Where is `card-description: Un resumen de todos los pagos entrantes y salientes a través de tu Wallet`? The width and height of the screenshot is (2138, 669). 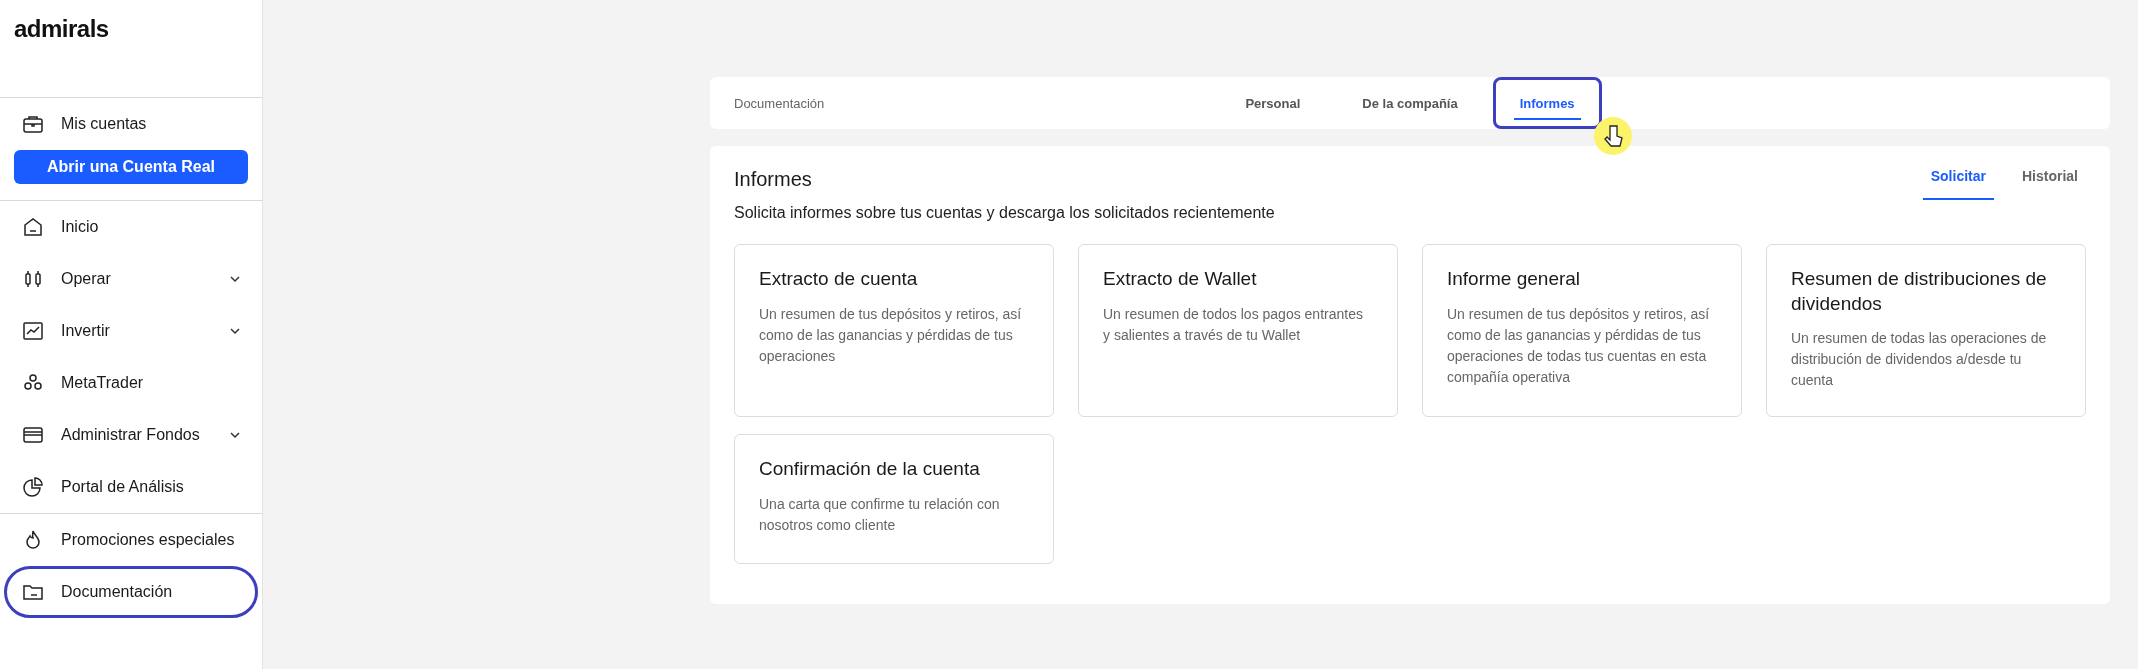
card-description: Un resumen de todos los pagos entrantes y salientes a través de tu Wallet is located at coordinates (1233, 324).